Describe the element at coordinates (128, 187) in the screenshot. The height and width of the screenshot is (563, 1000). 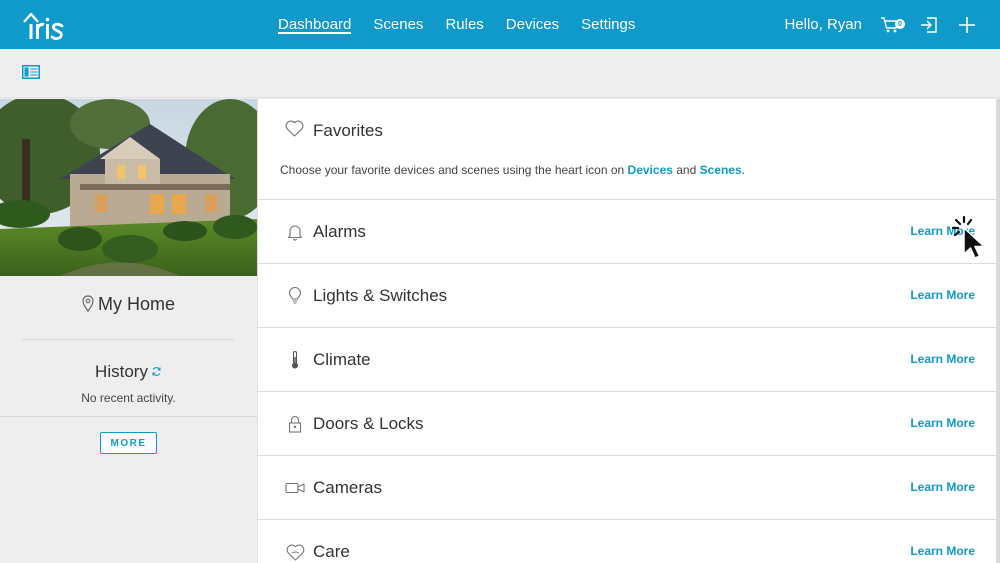
I see `home-photo` at that location.